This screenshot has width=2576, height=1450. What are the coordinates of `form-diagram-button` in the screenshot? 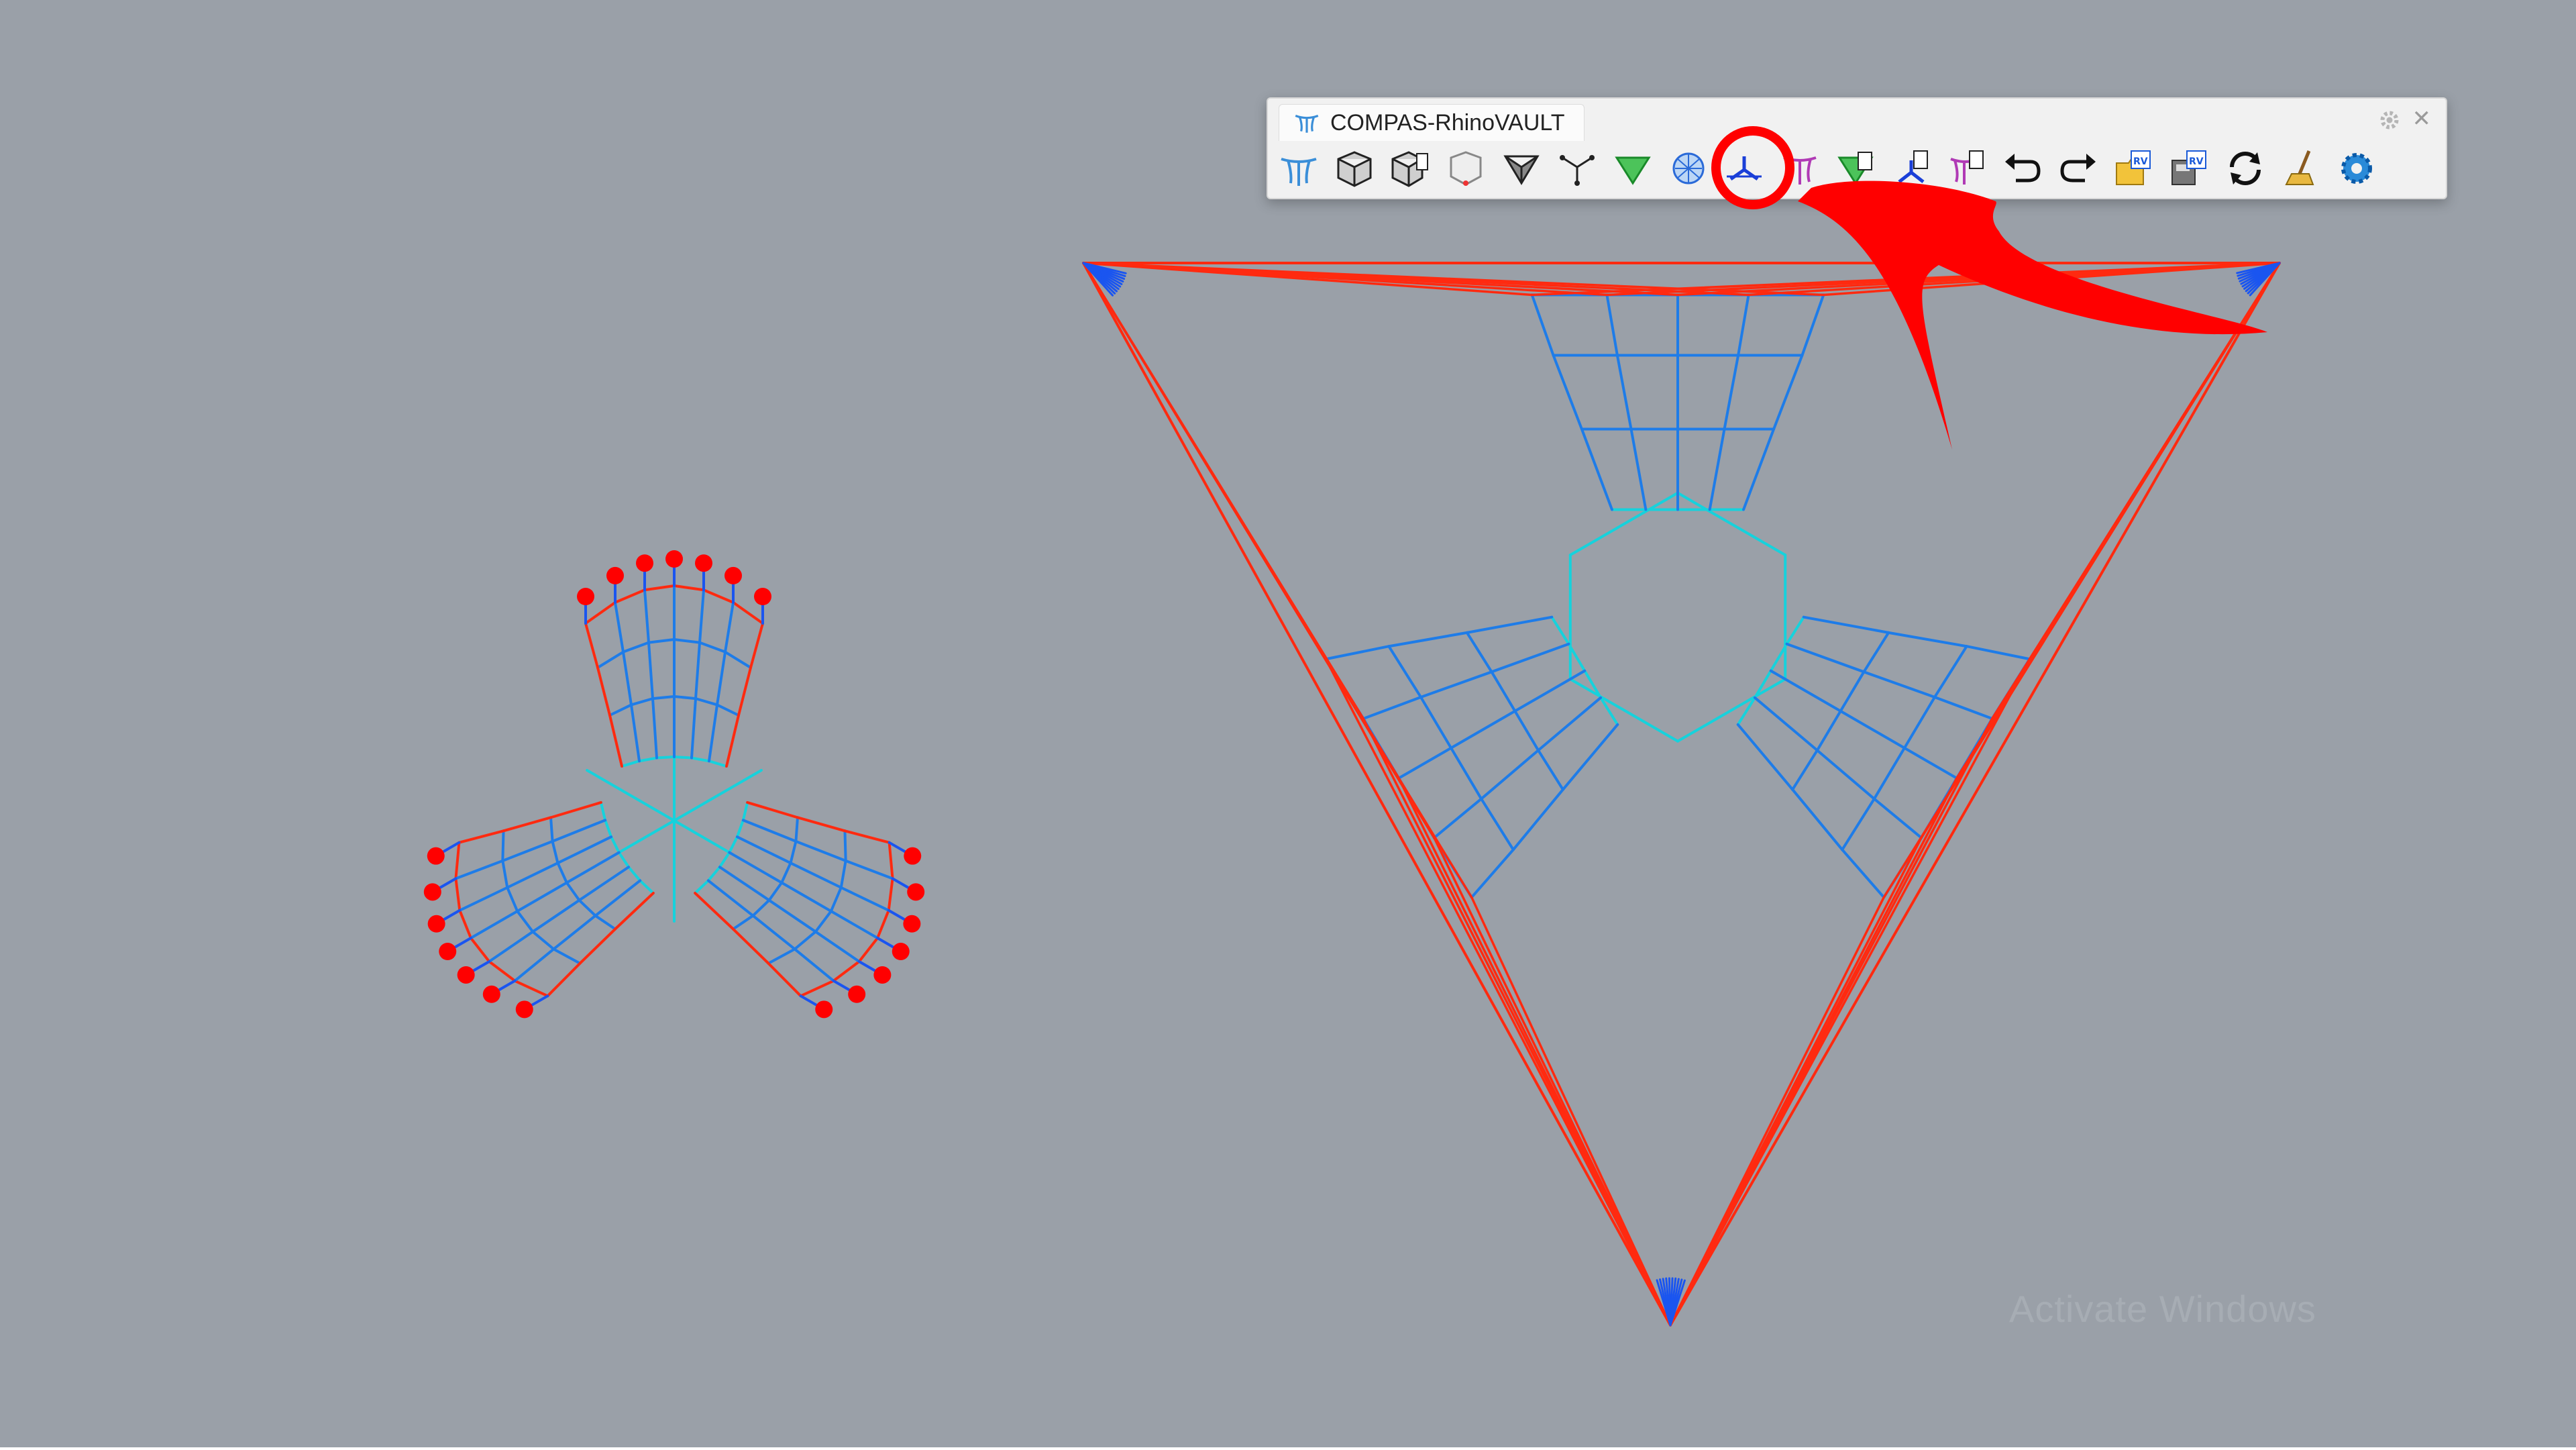 It's located at (1577, 168).